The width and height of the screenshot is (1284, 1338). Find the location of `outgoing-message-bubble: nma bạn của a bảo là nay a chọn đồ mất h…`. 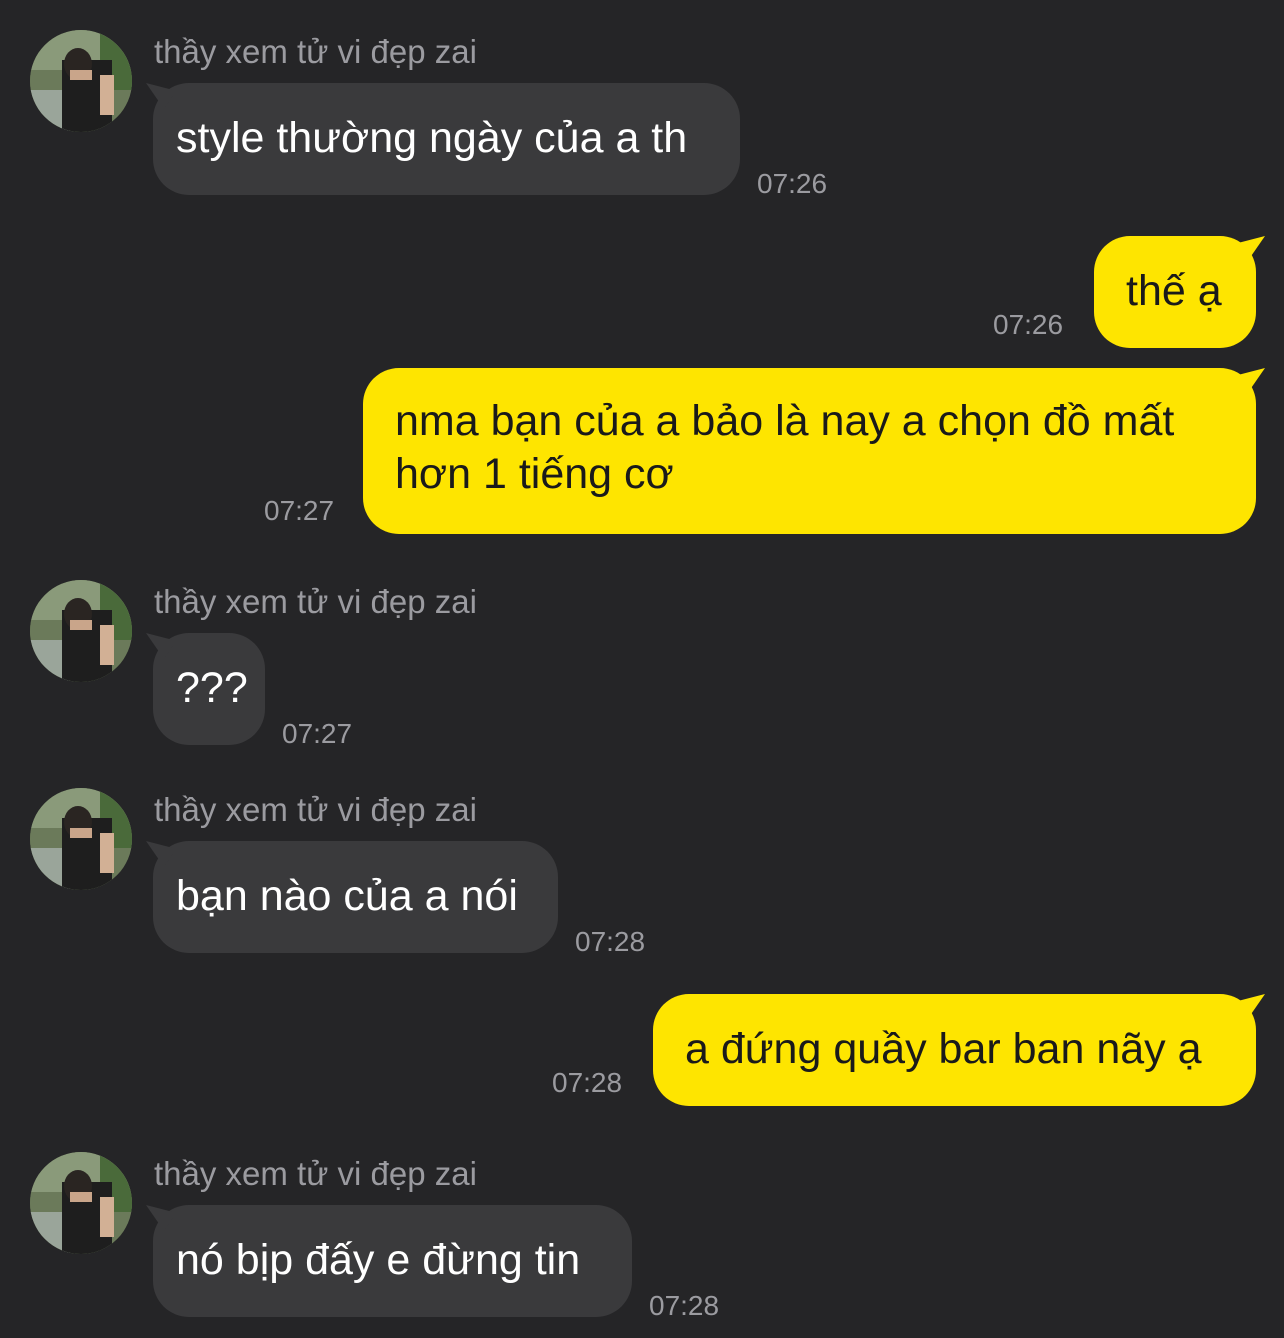

outgoing-message-bubble: nma bạn của a bảo là nay a chọn đồ mất h… is located at coordinates (809, 451).